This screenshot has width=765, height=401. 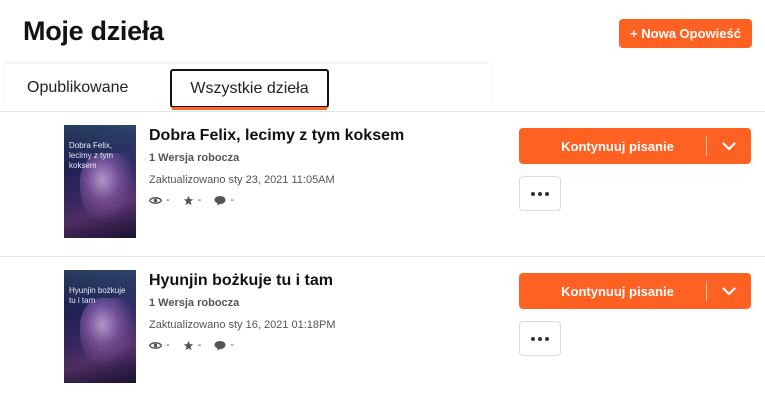 What do you see at coordinates (685, 33) in the screenshot?
I see `new-story-button: + Nowa Opowieść` at bounding box center [685, 33].